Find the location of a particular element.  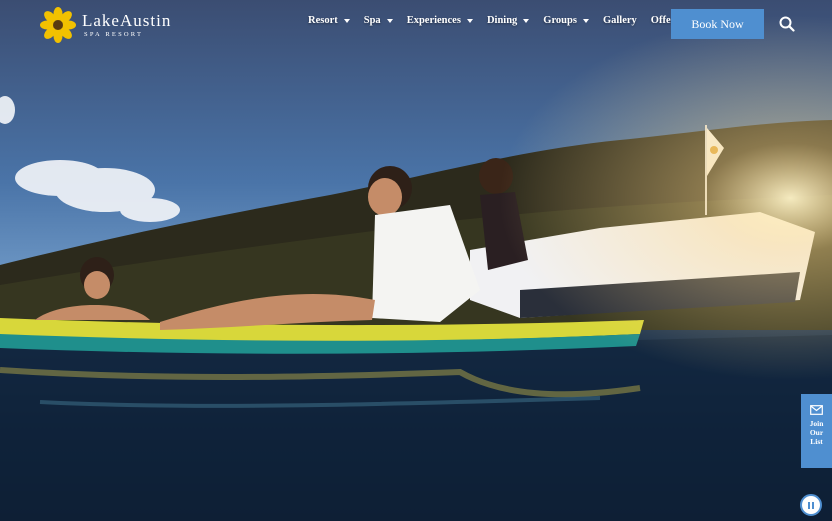

mail-icon is located at coordinates (816, 410).